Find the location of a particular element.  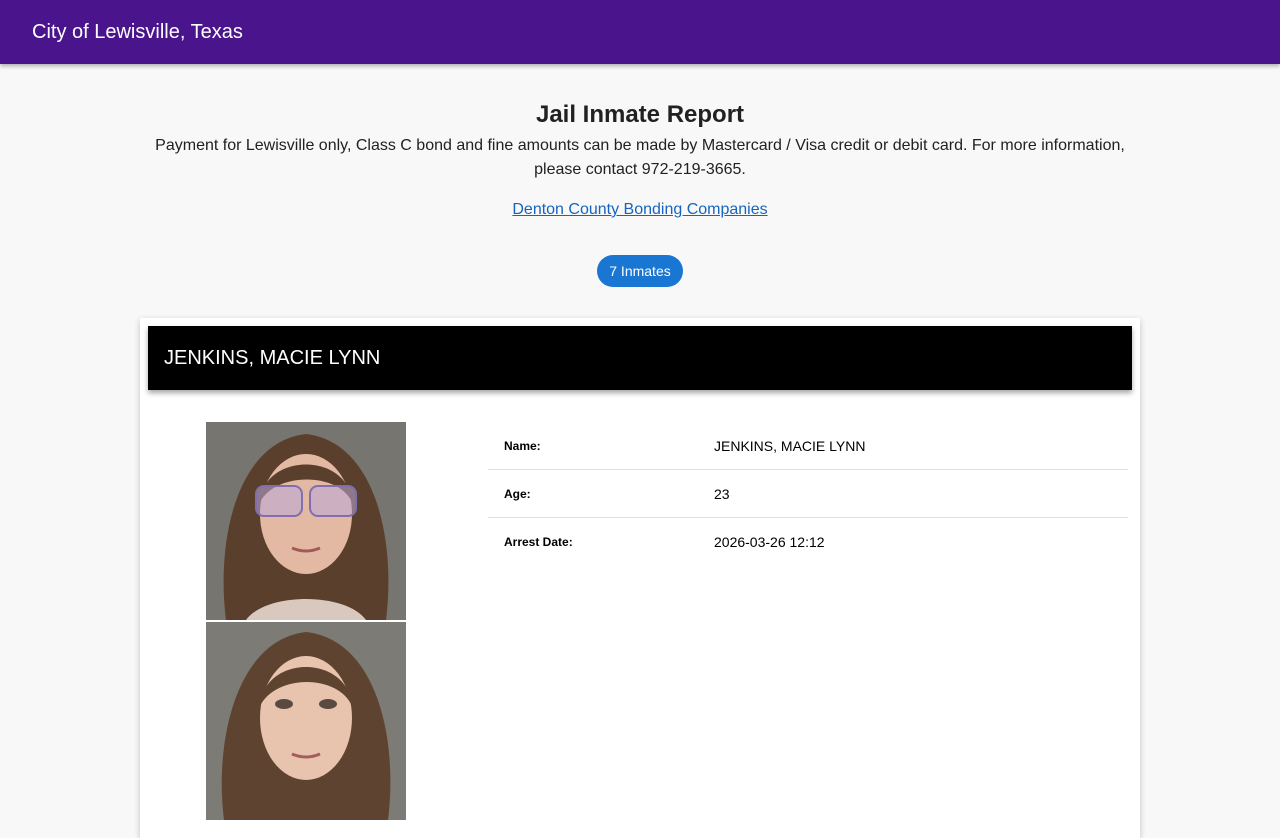

detail-row: Name: JENKINS, MACIE LYNN is located at coordinates (808, 446).